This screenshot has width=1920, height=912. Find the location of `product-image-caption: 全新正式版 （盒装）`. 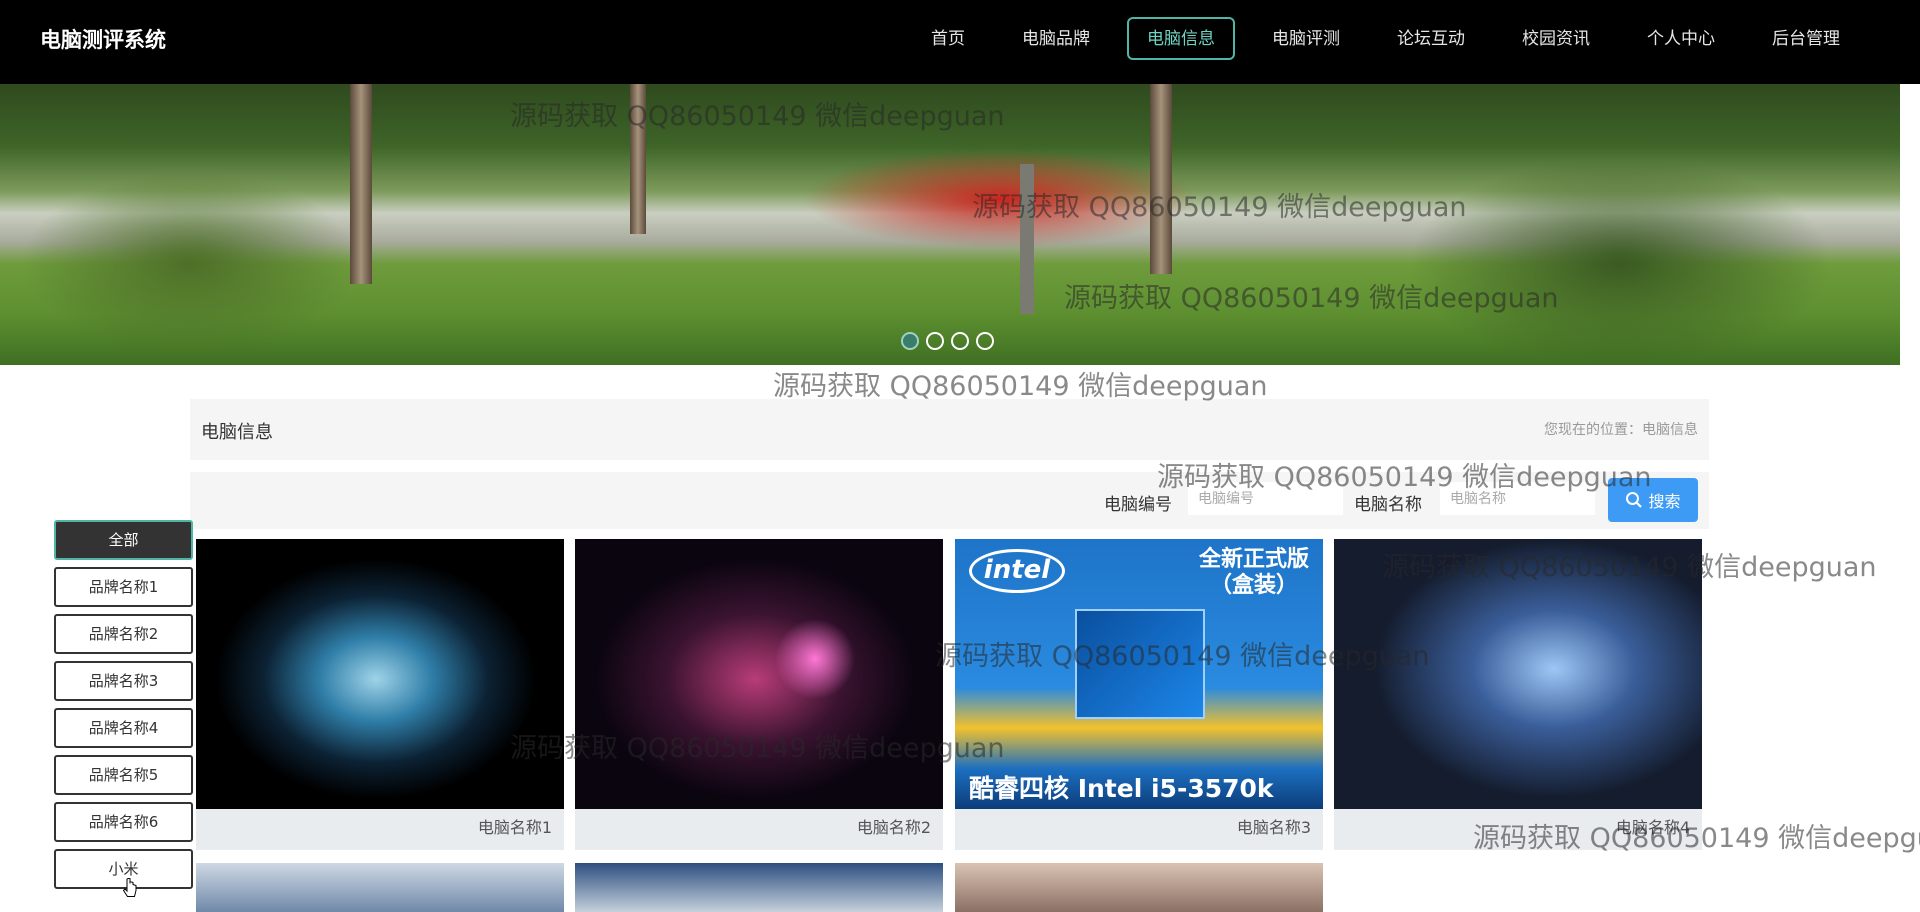

product-image-caption: 全新正式版 （盒装） is located at coordinates (1253, 572).